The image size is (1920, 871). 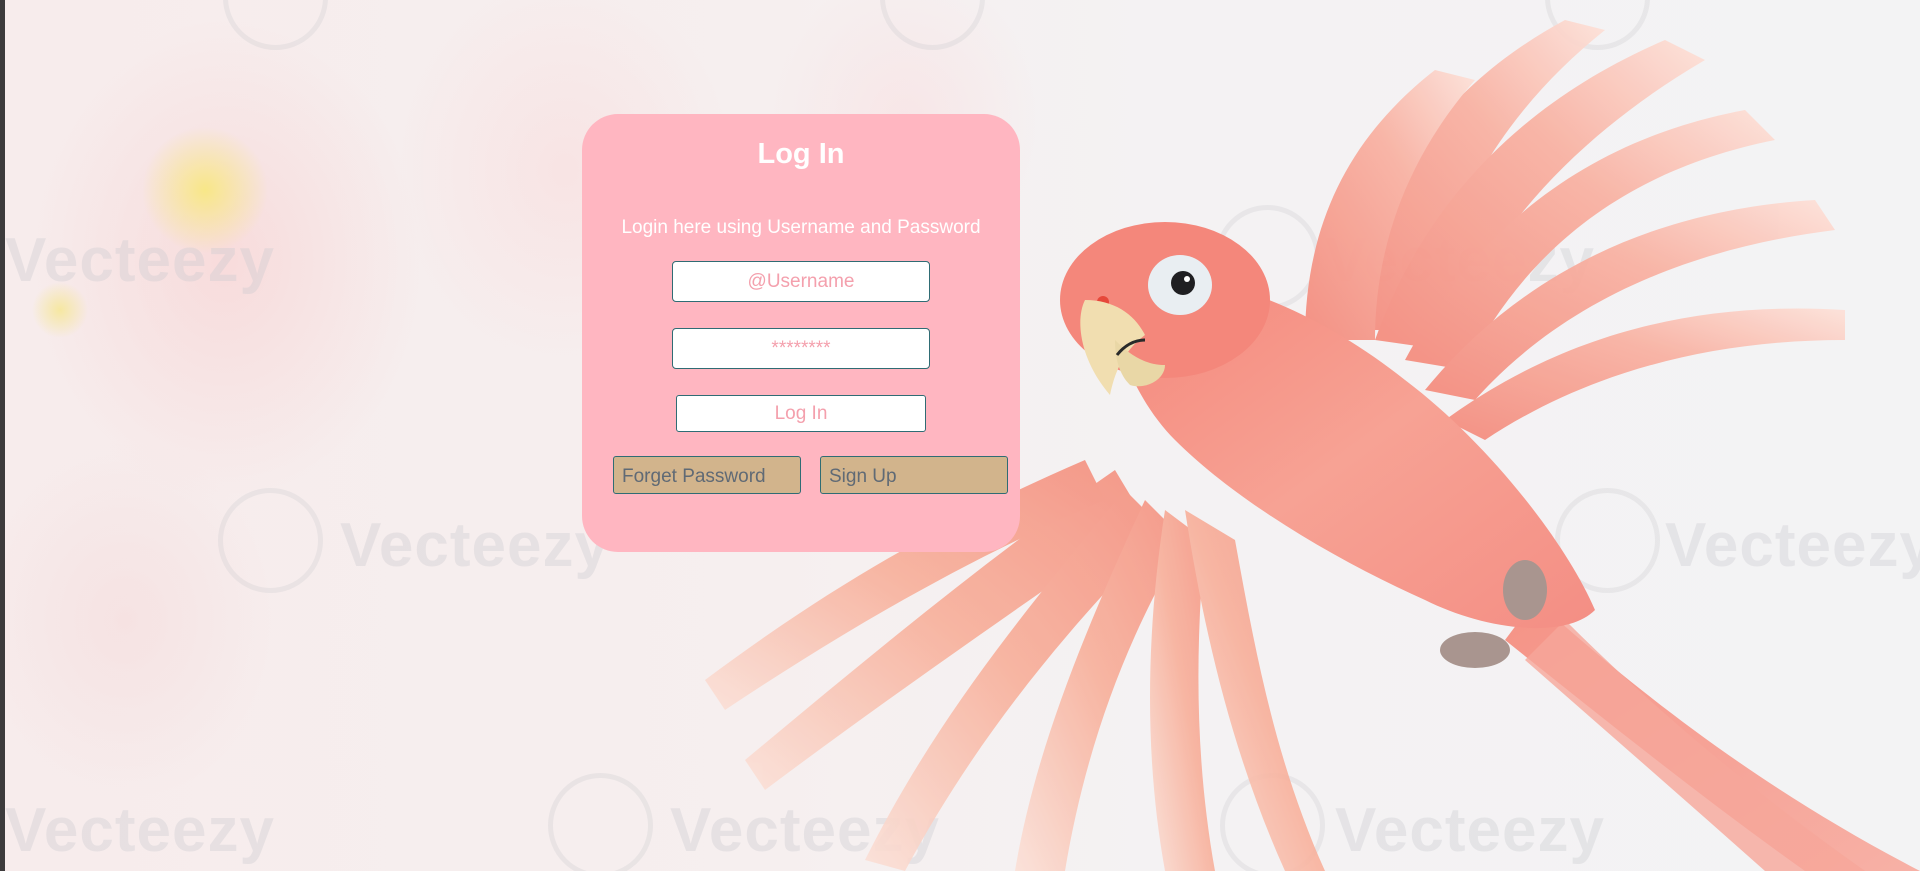 I want to click on username-input, so click(x=801, y=281).